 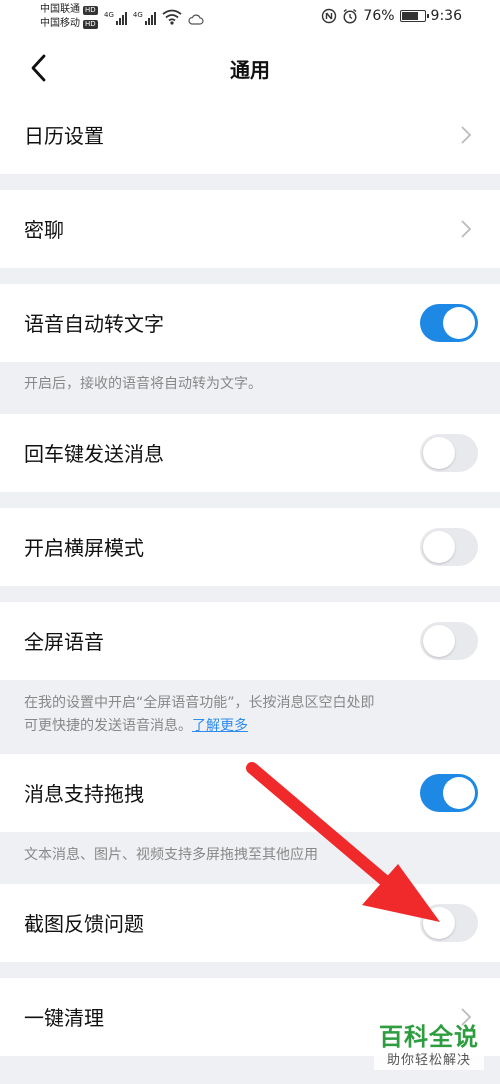 I want to click on signal-group: 4G 4G, so click(x=154, y=17).